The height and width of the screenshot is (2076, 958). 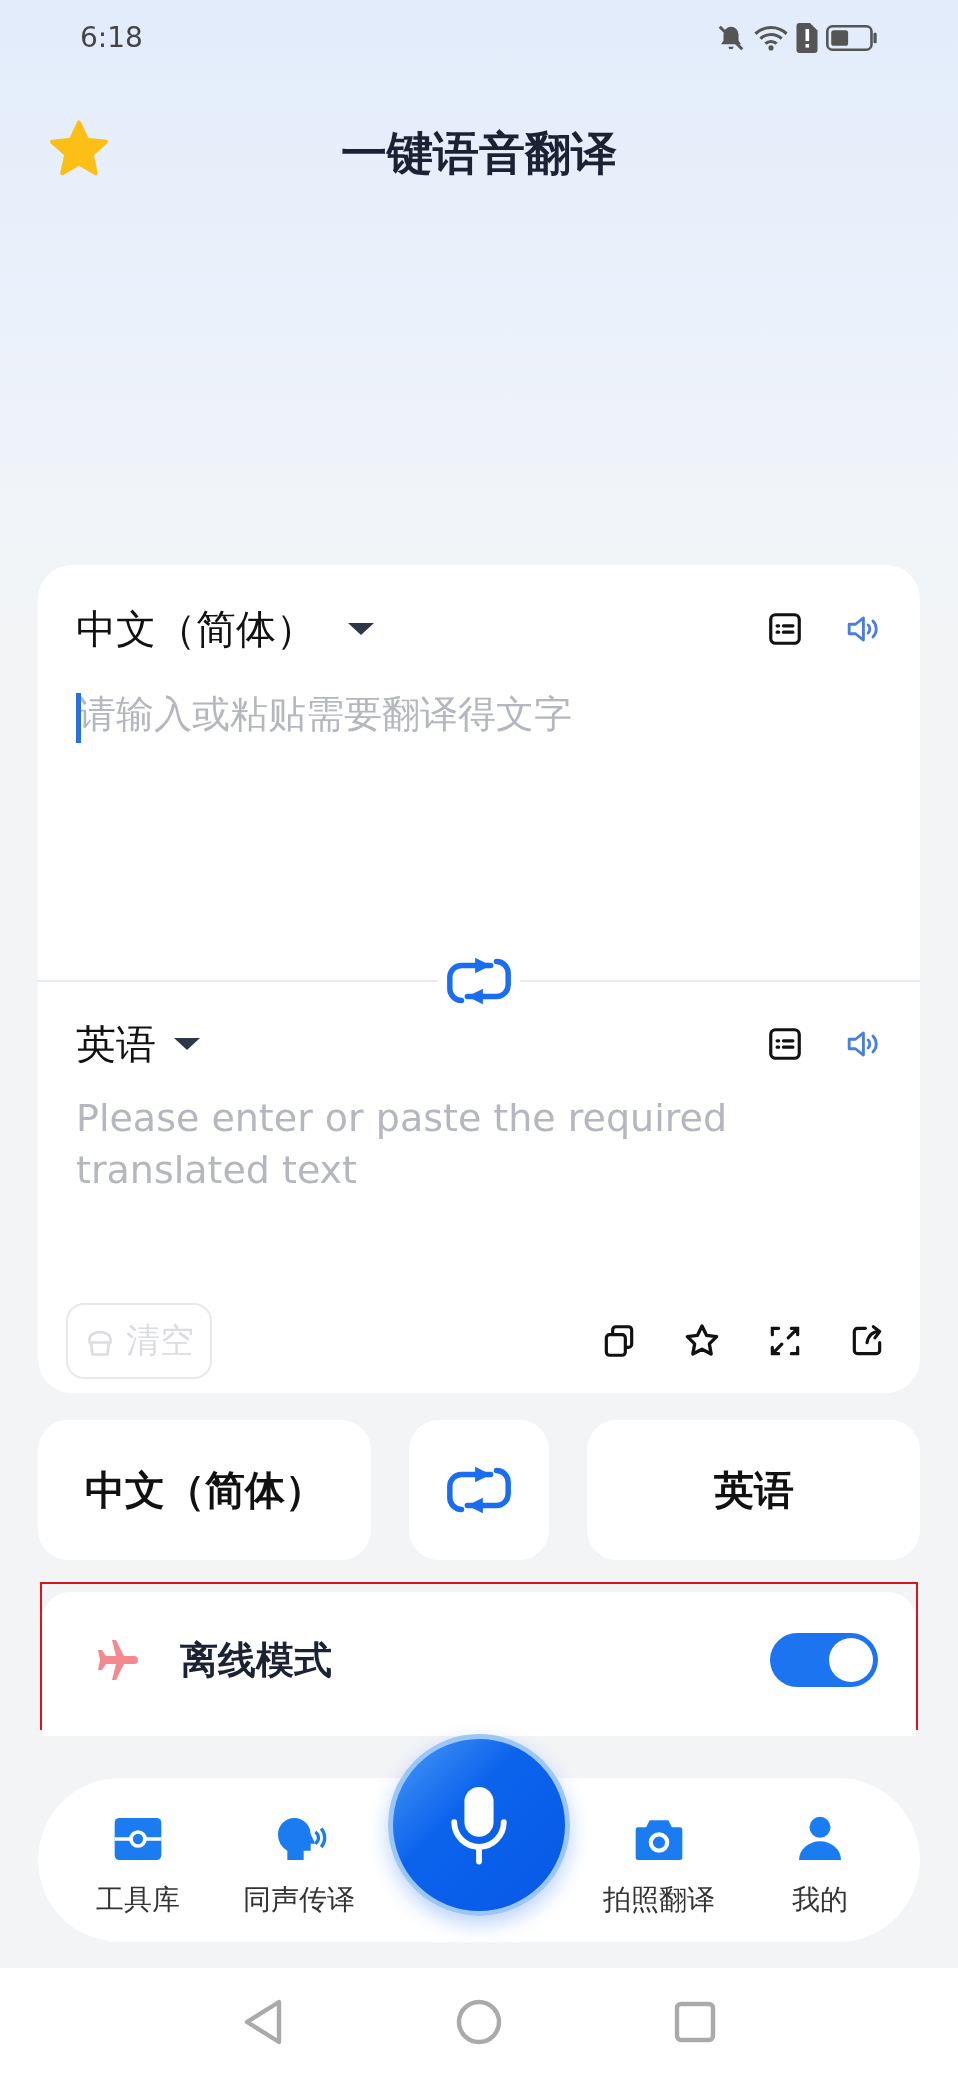 What do you see at coordinates (298, 1860) in the screenshot?
I see `nav-tab: 同声传译` at bounding box center [298, 1860].